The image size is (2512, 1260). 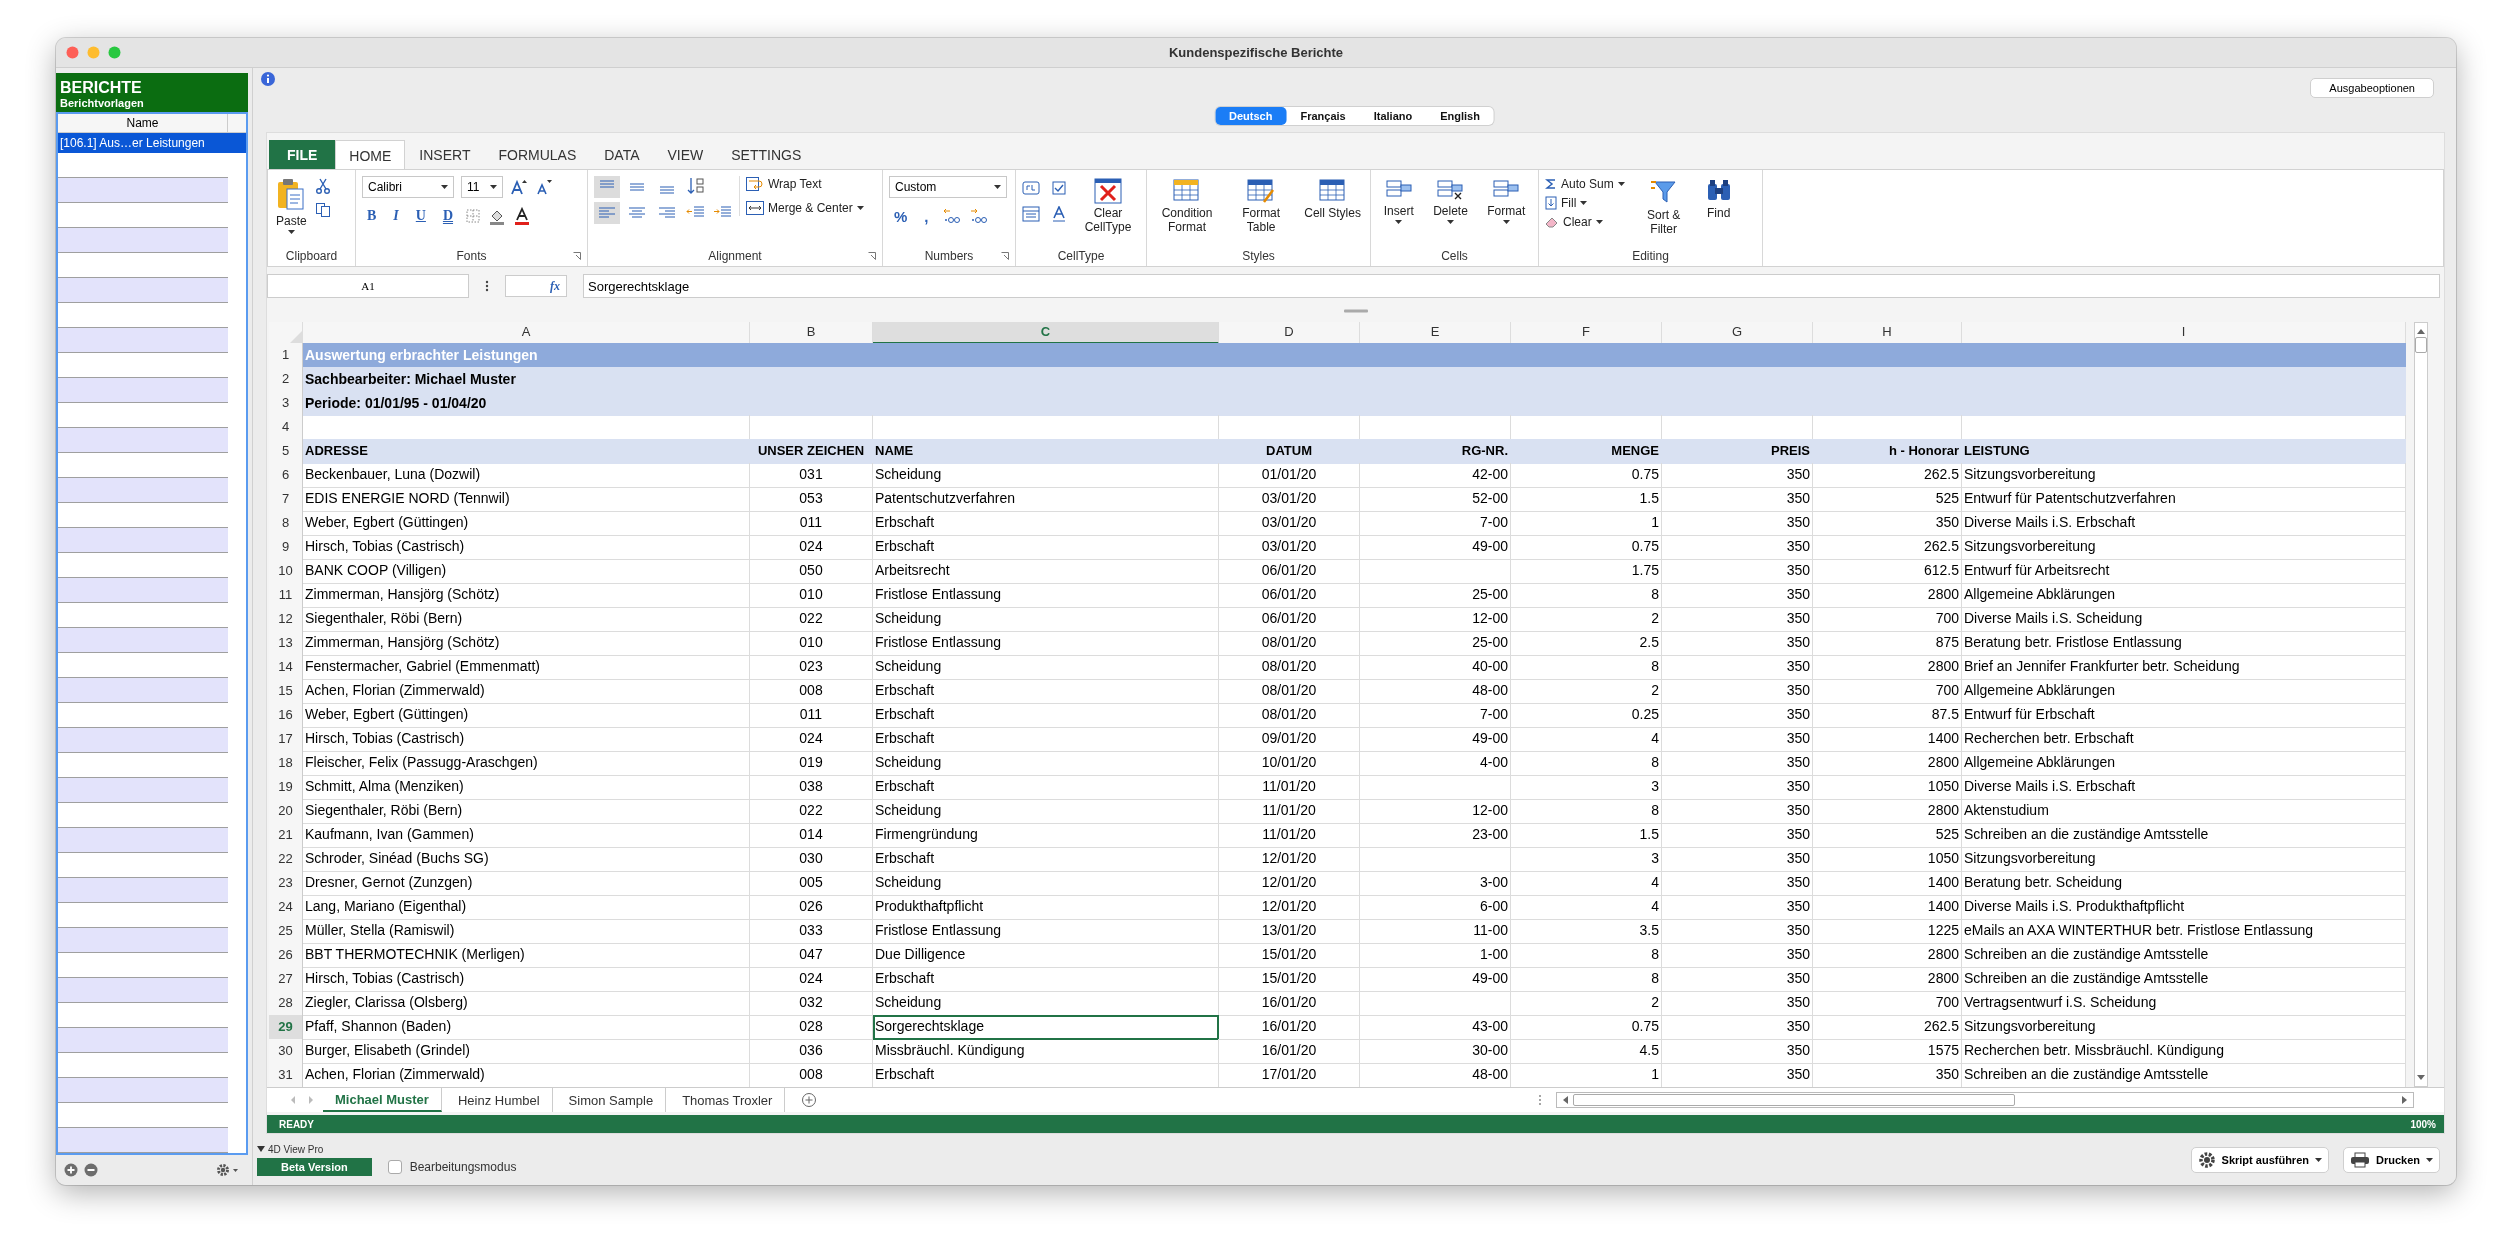 What do you see at coordinates (286, 379) in the screenshot?
I see `row-number: 2` at bounding box center [286, 379].